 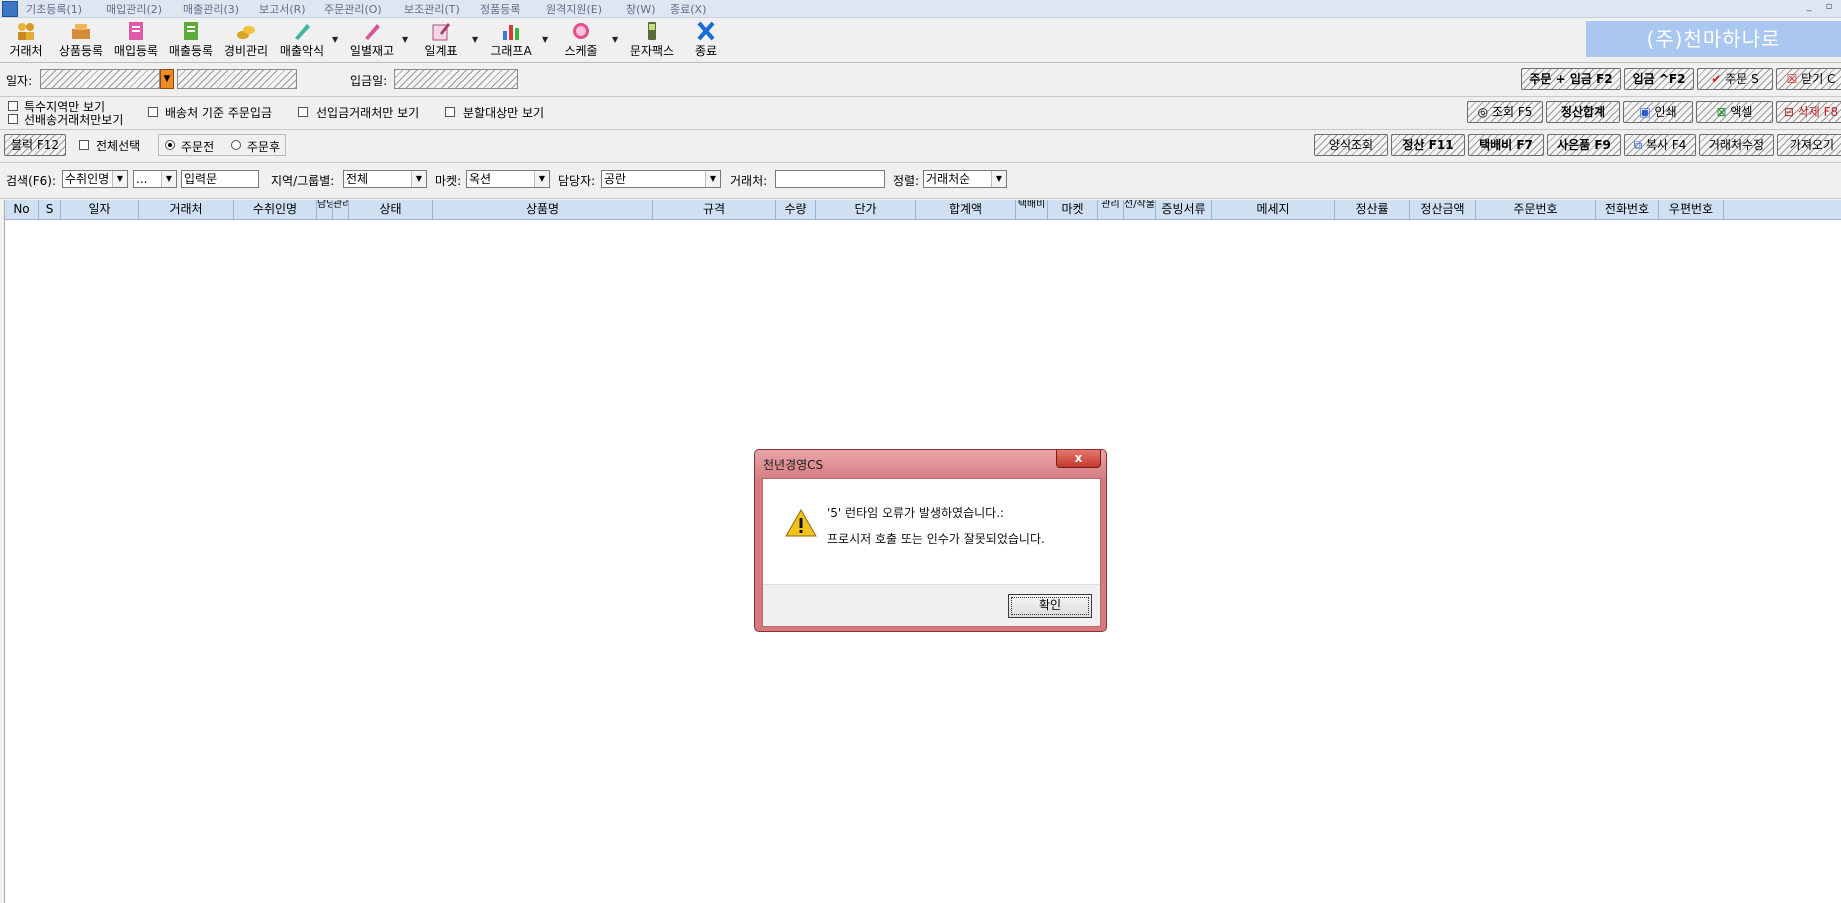 What do you see at coordinates (13, 106) in the screenshot?
I see `special-region-checkbox` at bounding box center [13, 106].